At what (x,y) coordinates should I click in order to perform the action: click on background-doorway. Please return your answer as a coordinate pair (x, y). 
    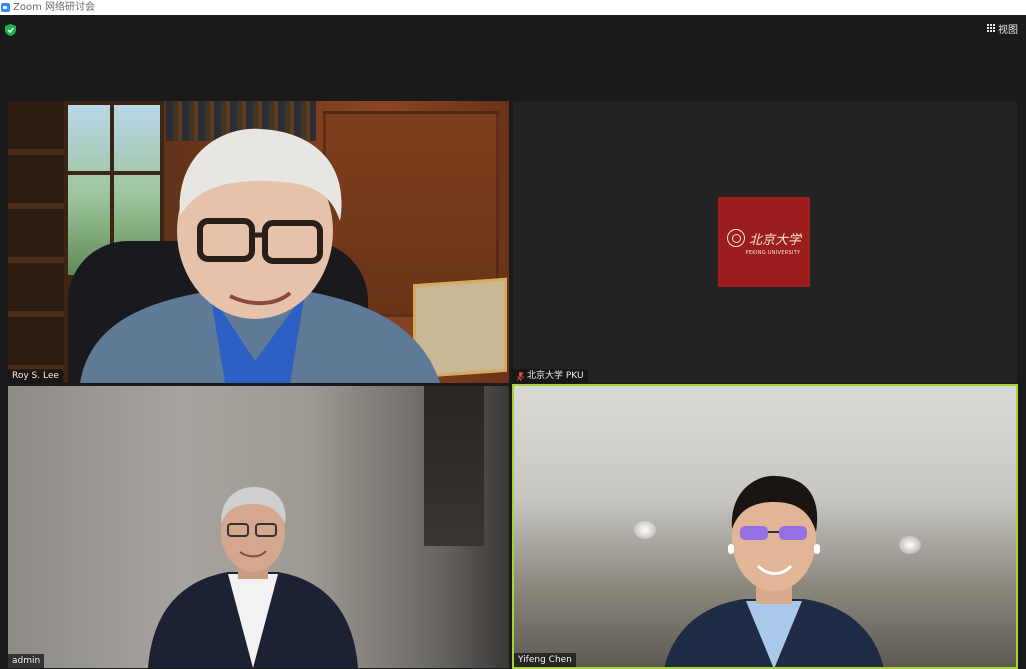
    Looking at the image, I should click on (454, 466).